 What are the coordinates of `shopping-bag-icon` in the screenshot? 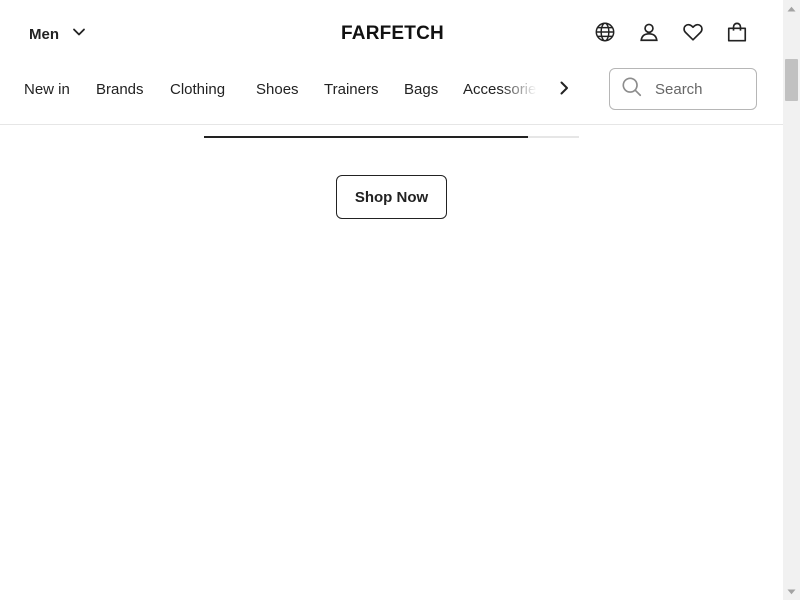 It's located at (737, 34).